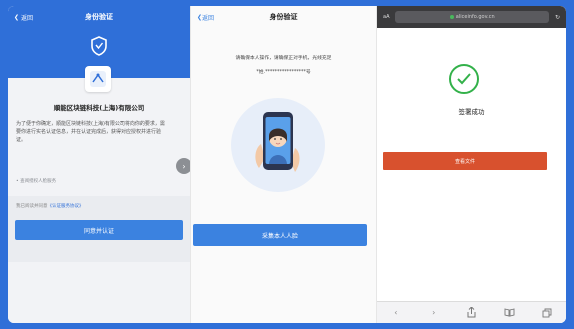 Image resolution: width=574 pixels, height=329 pixels. I want to click on help-link: • 查阅授权人脸服务, so click(36, 181).